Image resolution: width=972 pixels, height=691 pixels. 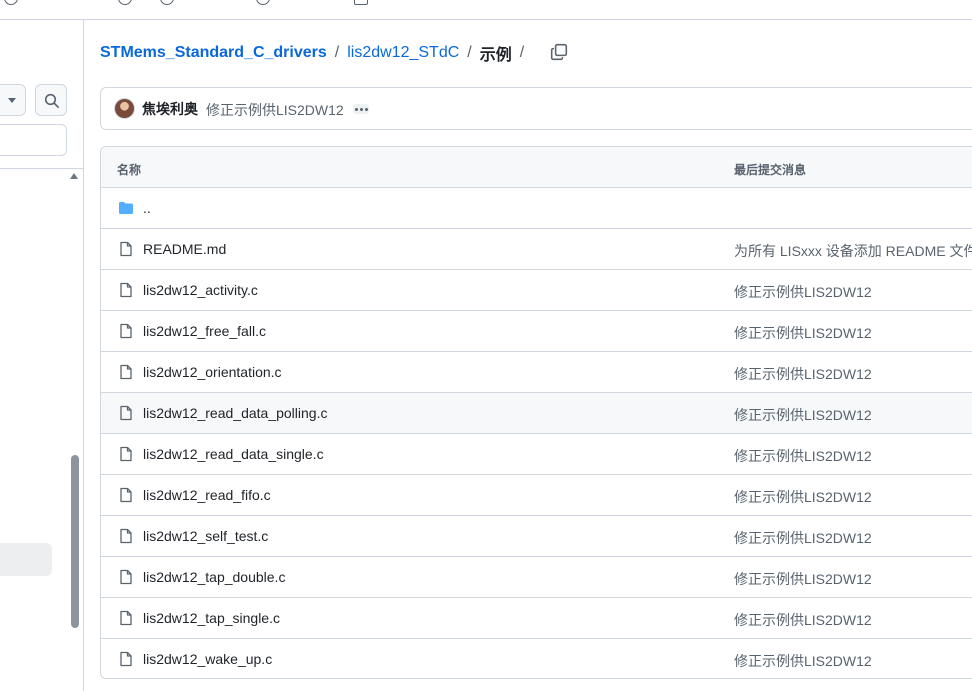 I want to click on table-row: lis2dw12_read_data_single.c 修正示例供LIS2DW12, so click(x=536, y=454).